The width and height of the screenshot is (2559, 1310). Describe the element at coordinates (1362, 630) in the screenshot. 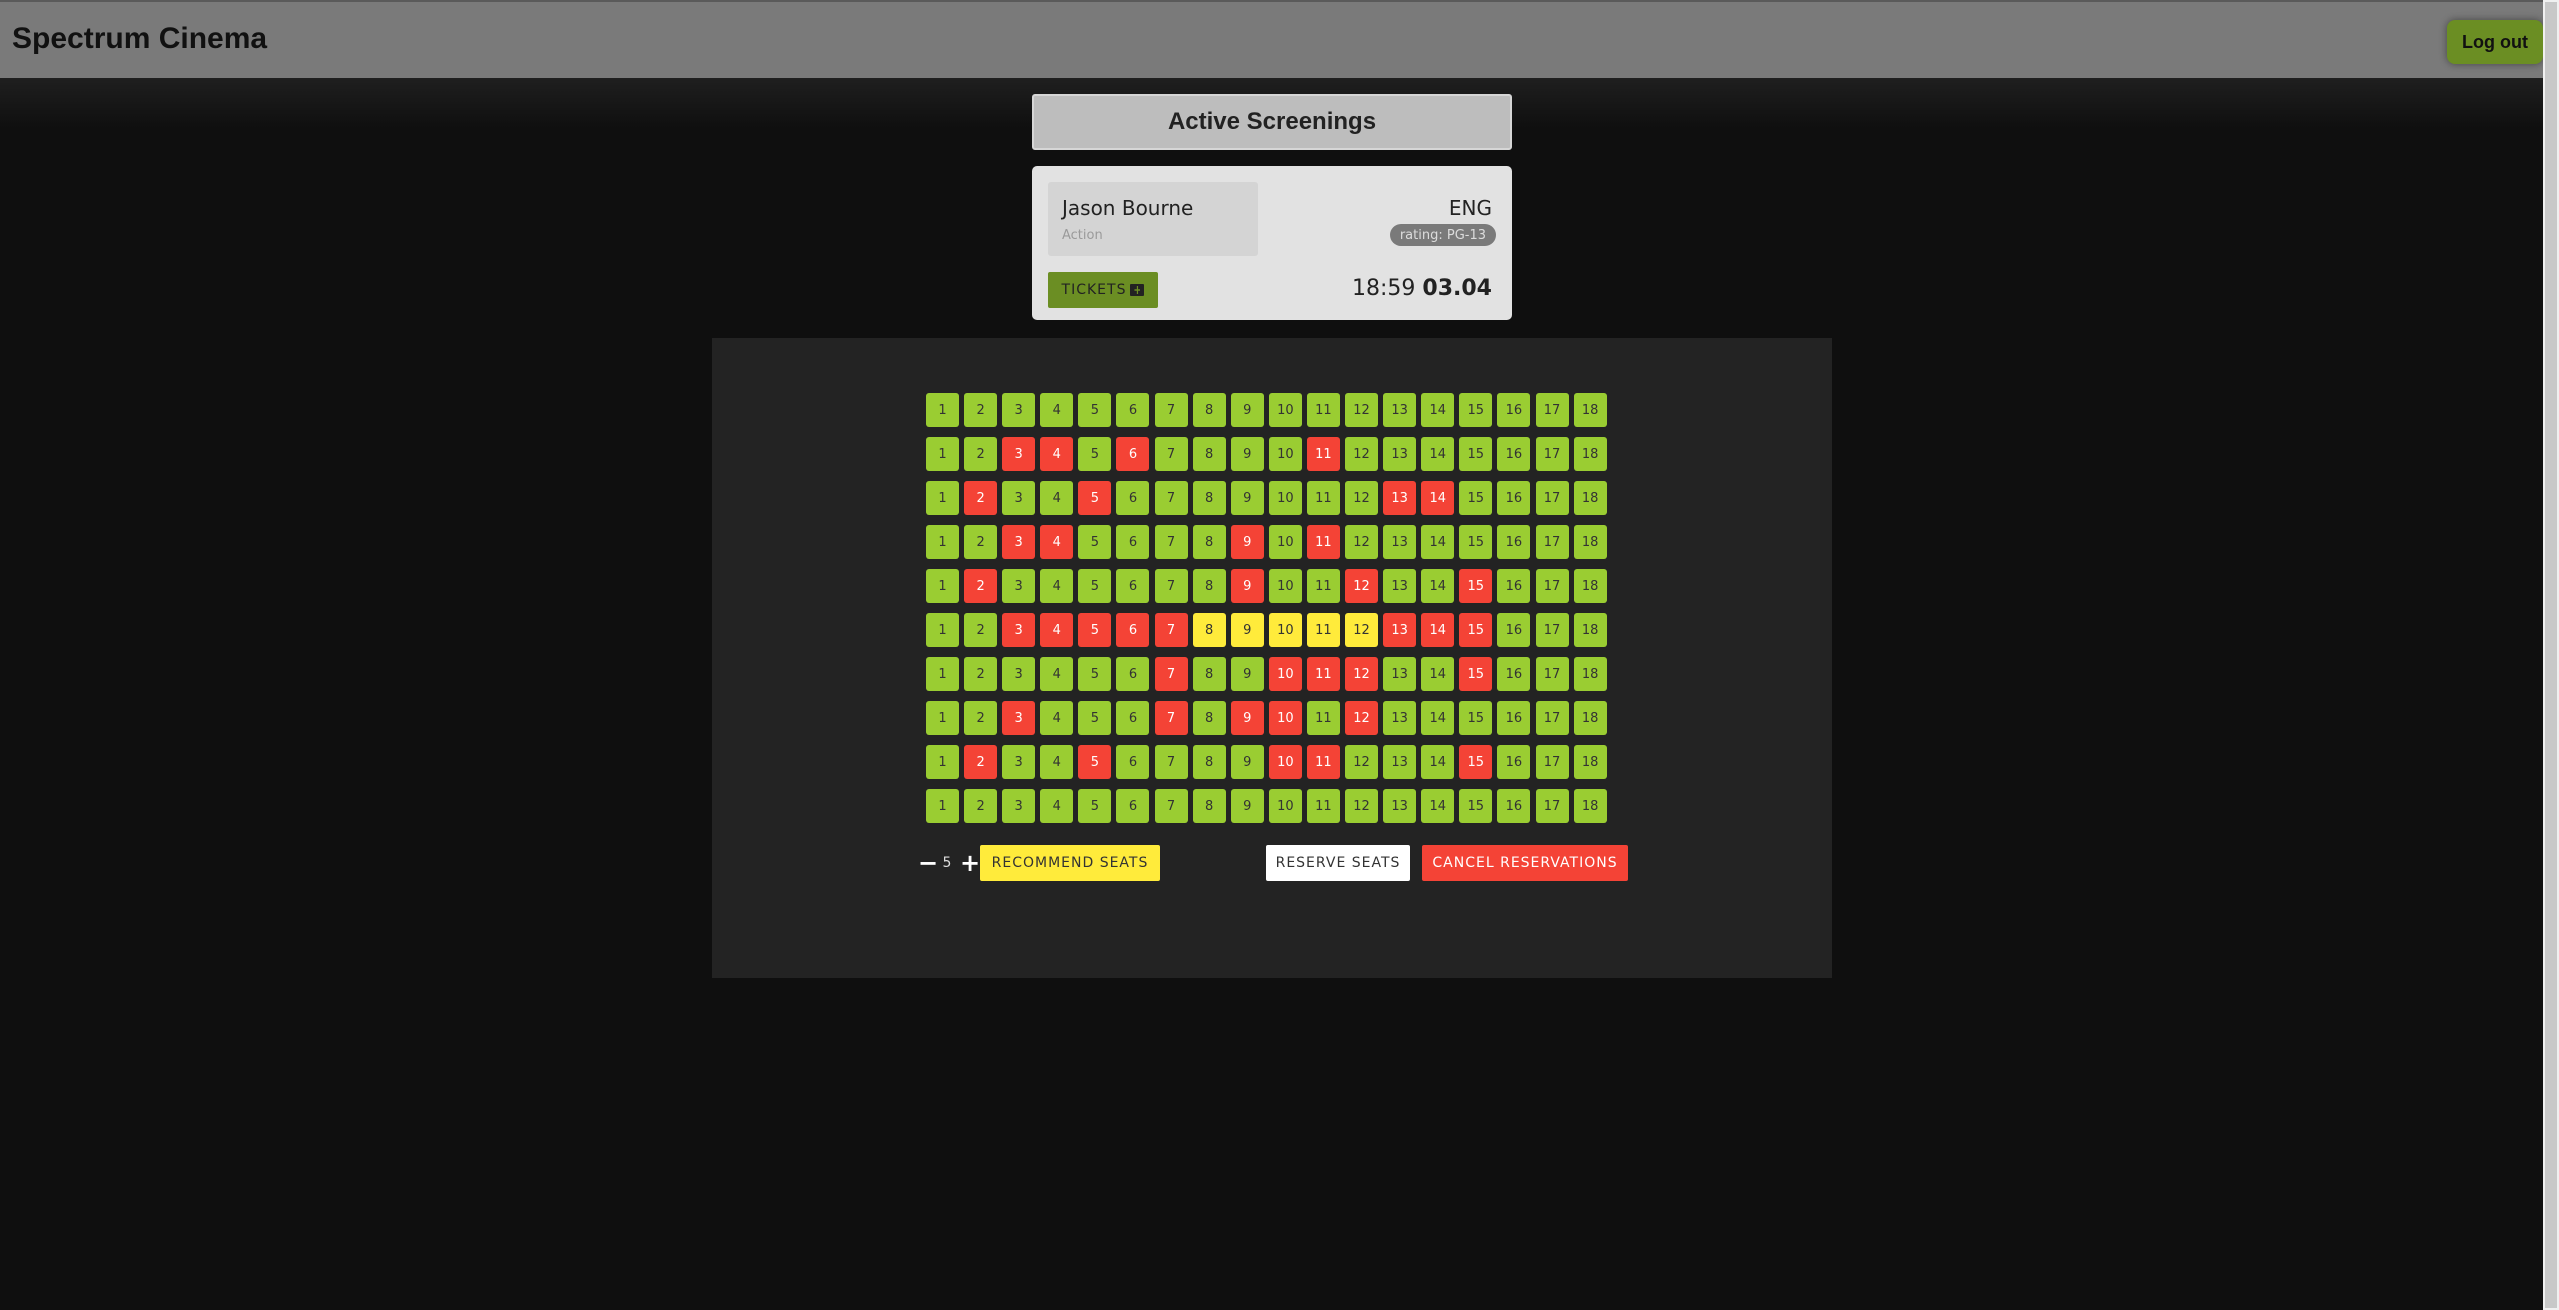

I see `seat-recommended: 12` at that location.